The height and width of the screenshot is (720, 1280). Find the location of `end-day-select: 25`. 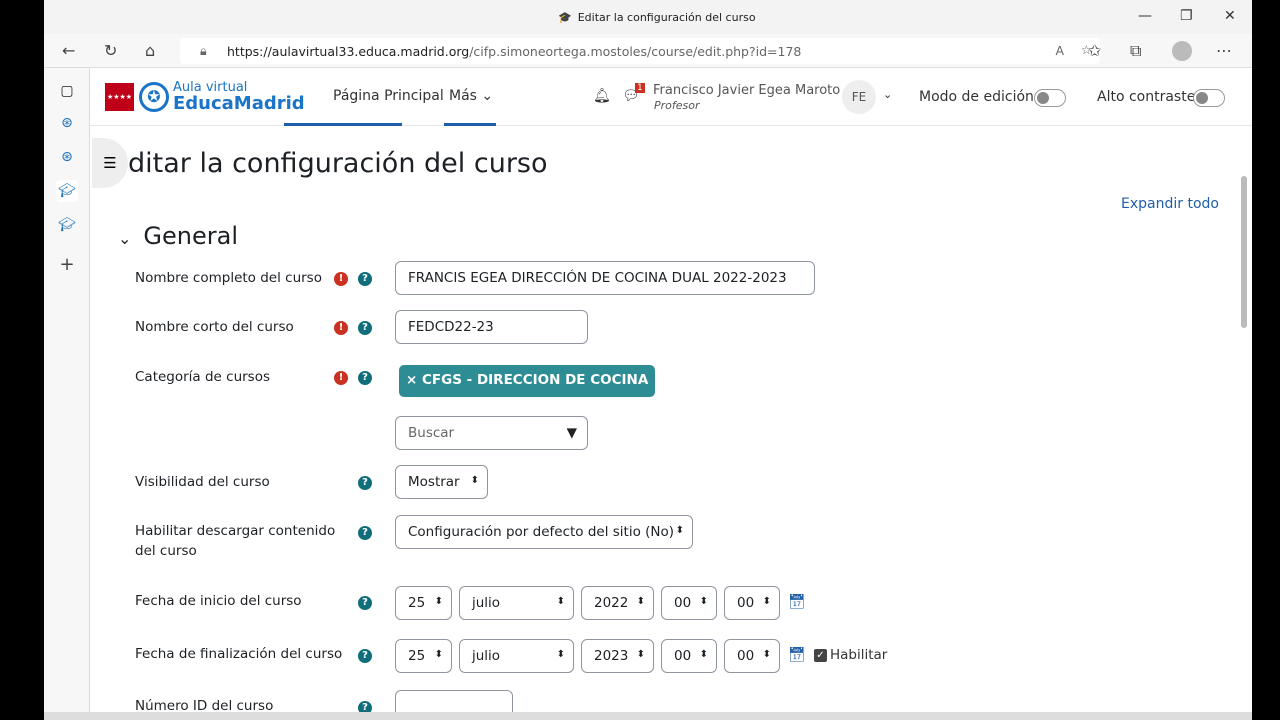

end-day-select: 25 is located at coordinates (423, 656).